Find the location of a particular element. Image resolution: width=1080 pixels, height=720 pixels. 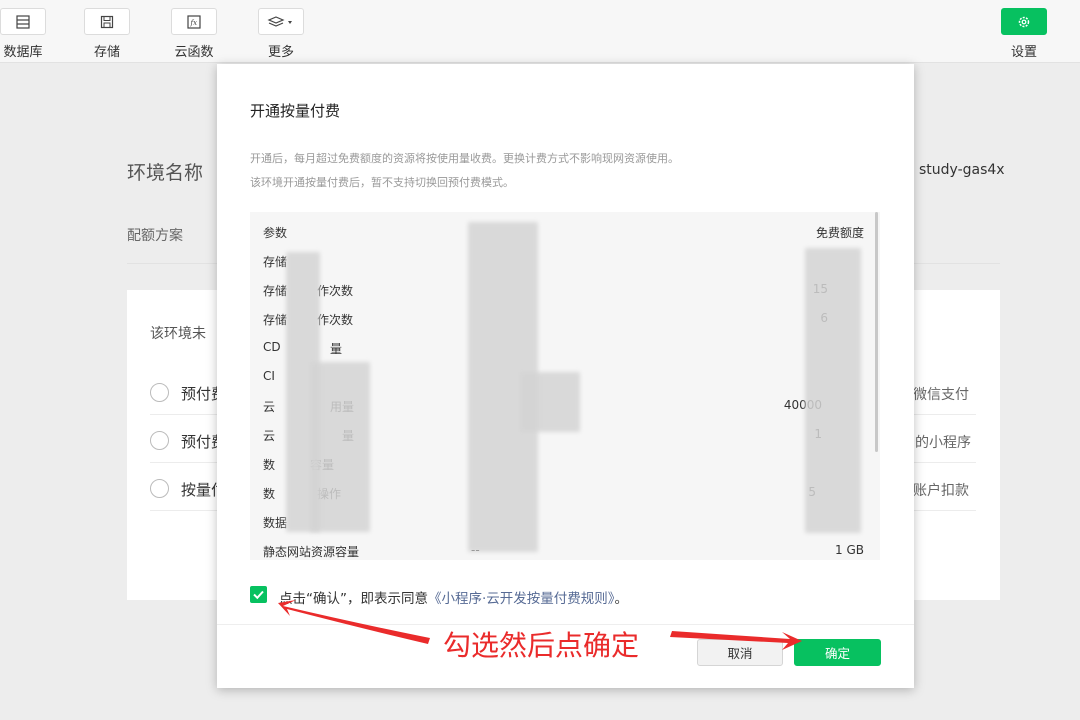

arrow-to-confirm-icon is located at coordinates (736, 640).